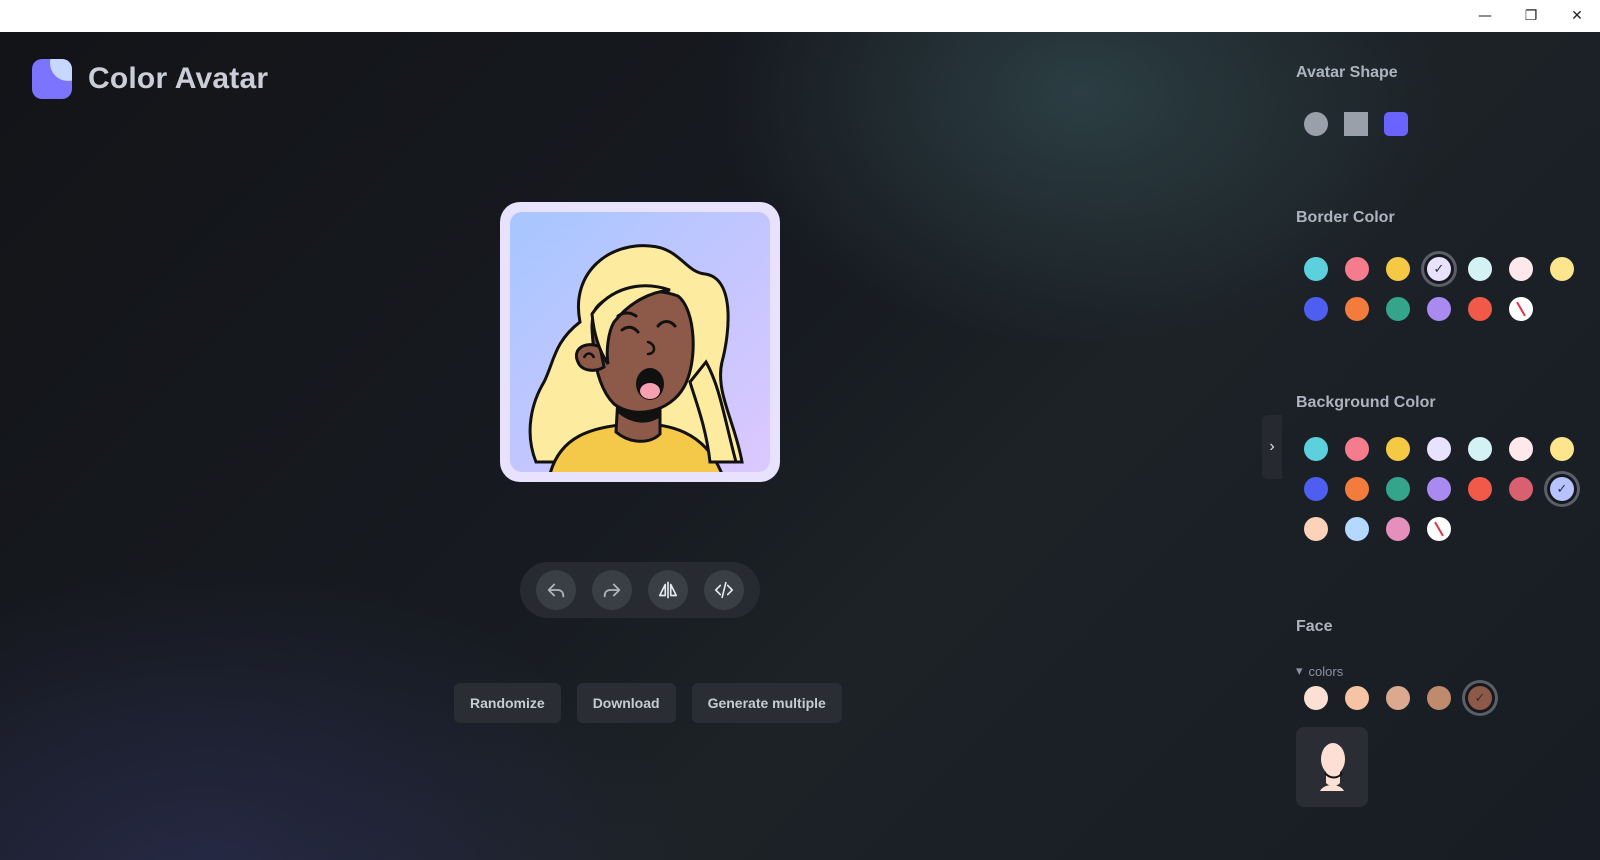 This screenshot has width=1600, height=860. Describe the element at coordinates (636, 358) in the screenshot. I see `avatar-illustration` at that location.